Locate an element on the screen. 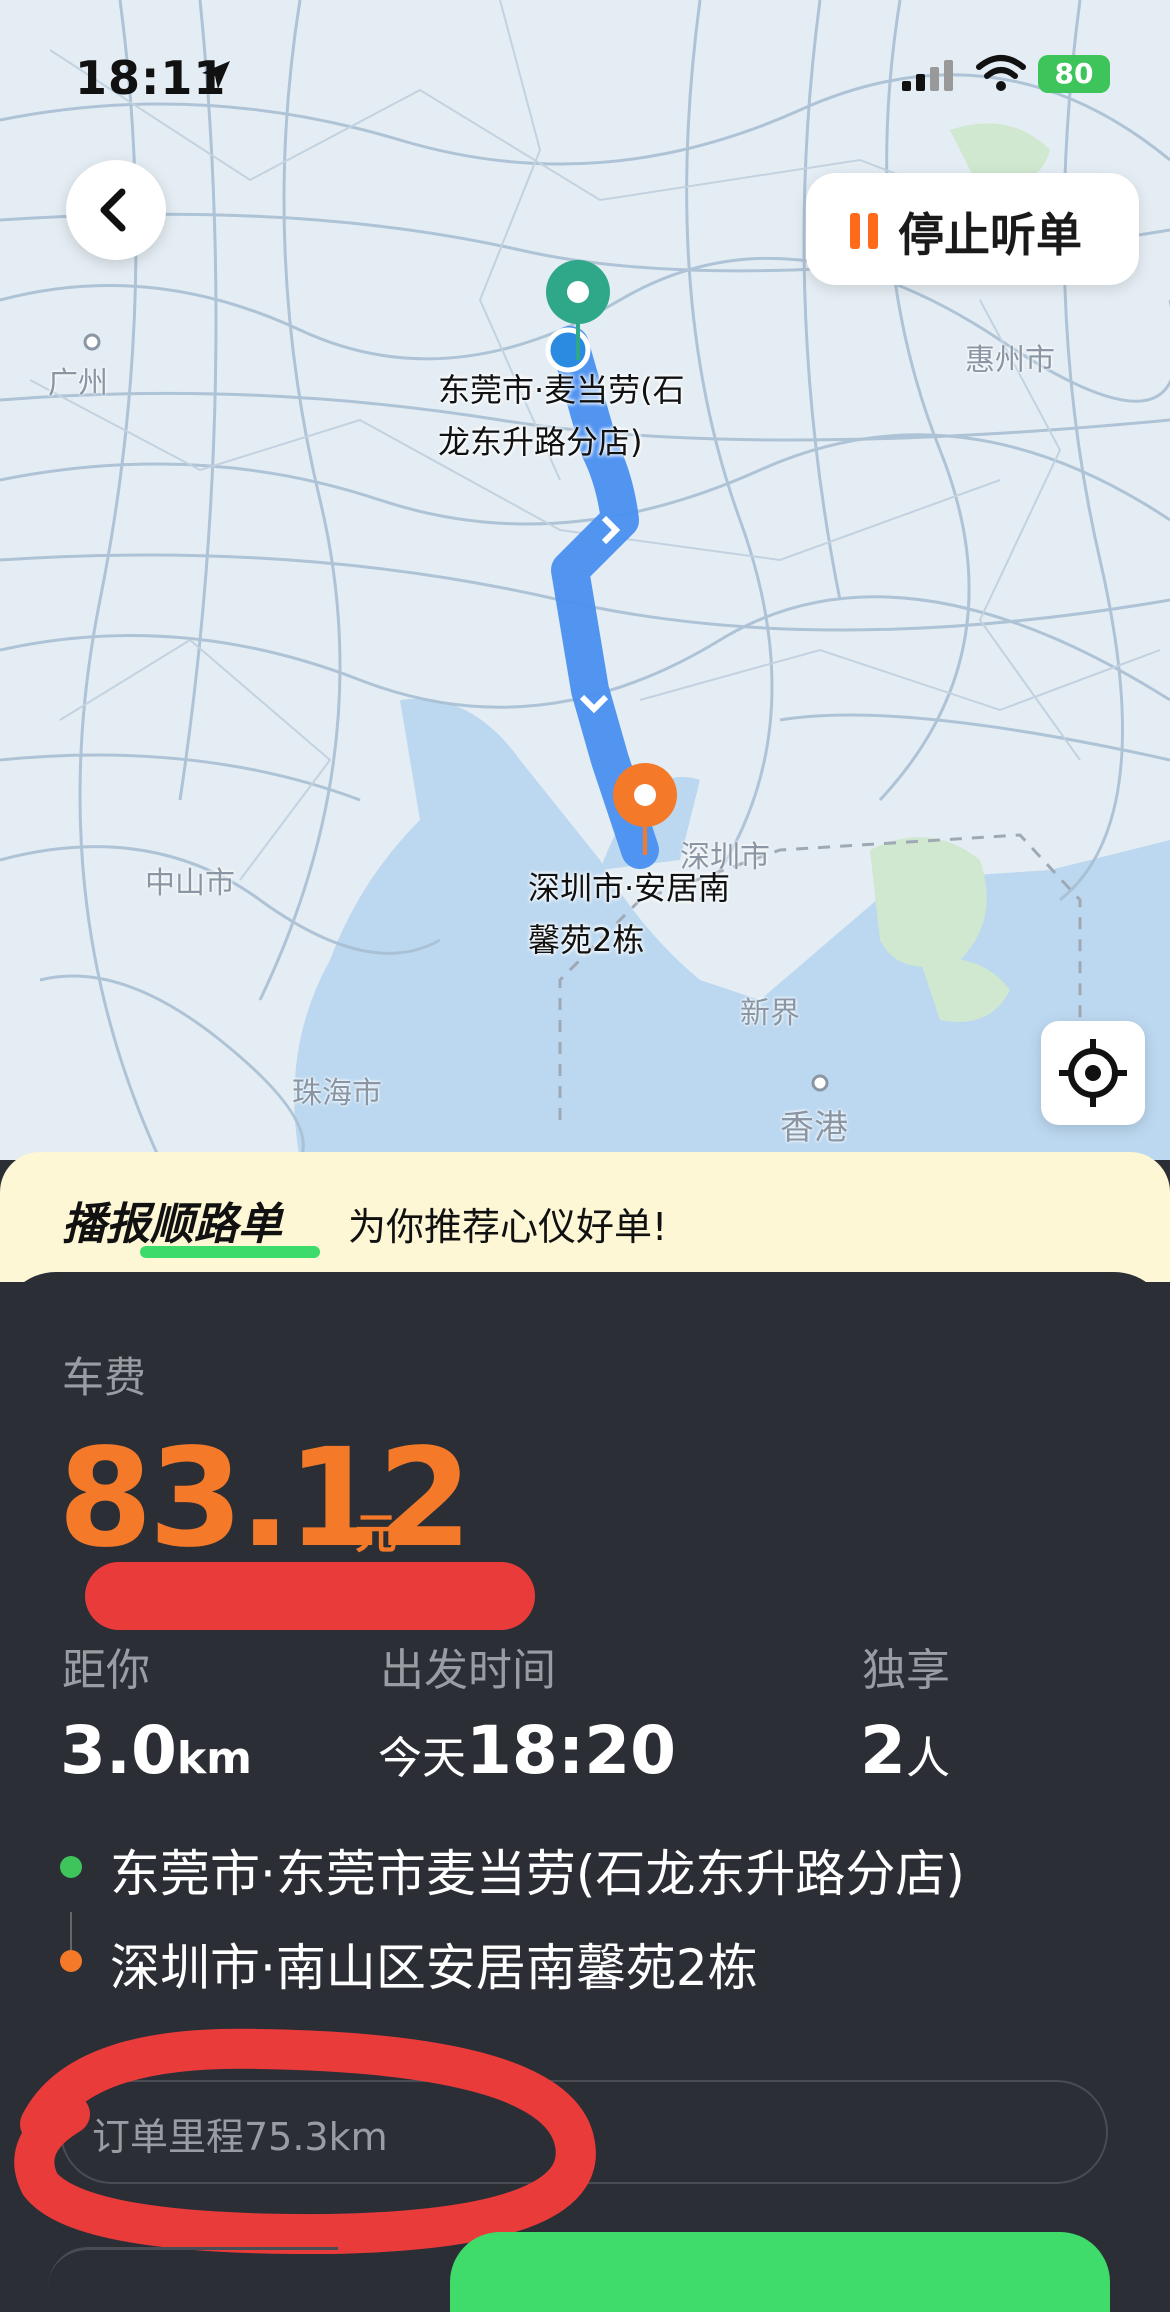 The image size is (1170, 2312). route-from-text: 东莞市·东莞市麦当劳(石龙东升路分店) is located at coordinates (537, 1874).